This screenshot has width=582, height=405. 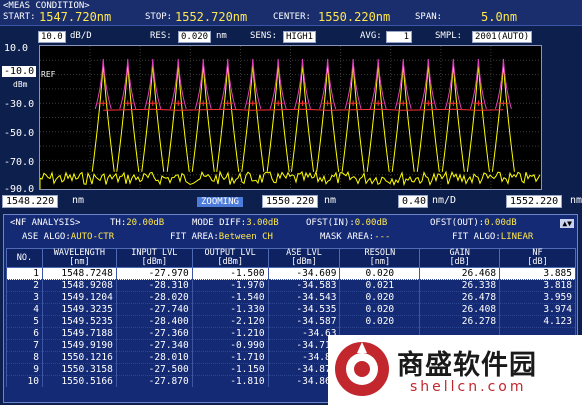 What do you see at coordinates (194, 237) in the screenshot?
I see `fit-area-label: FIT AREA:` at bounding box center [194, 237].